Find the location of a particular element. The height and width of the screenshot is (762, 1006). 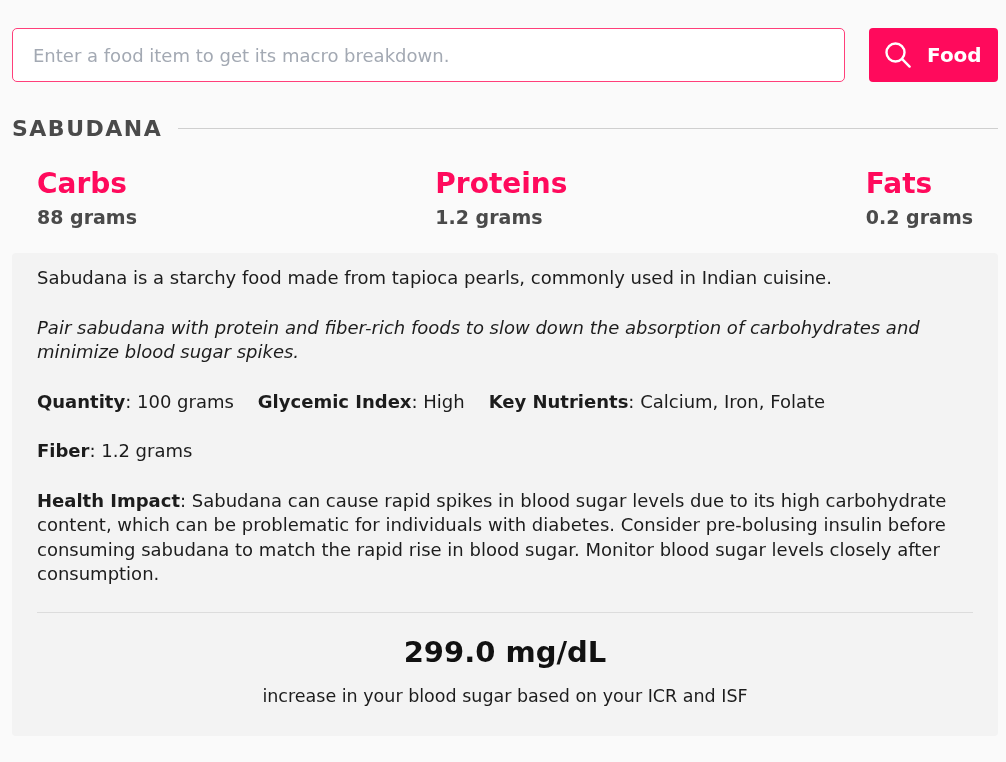

macro-amount: 1.2 grams is located at coordinates (489, 217).